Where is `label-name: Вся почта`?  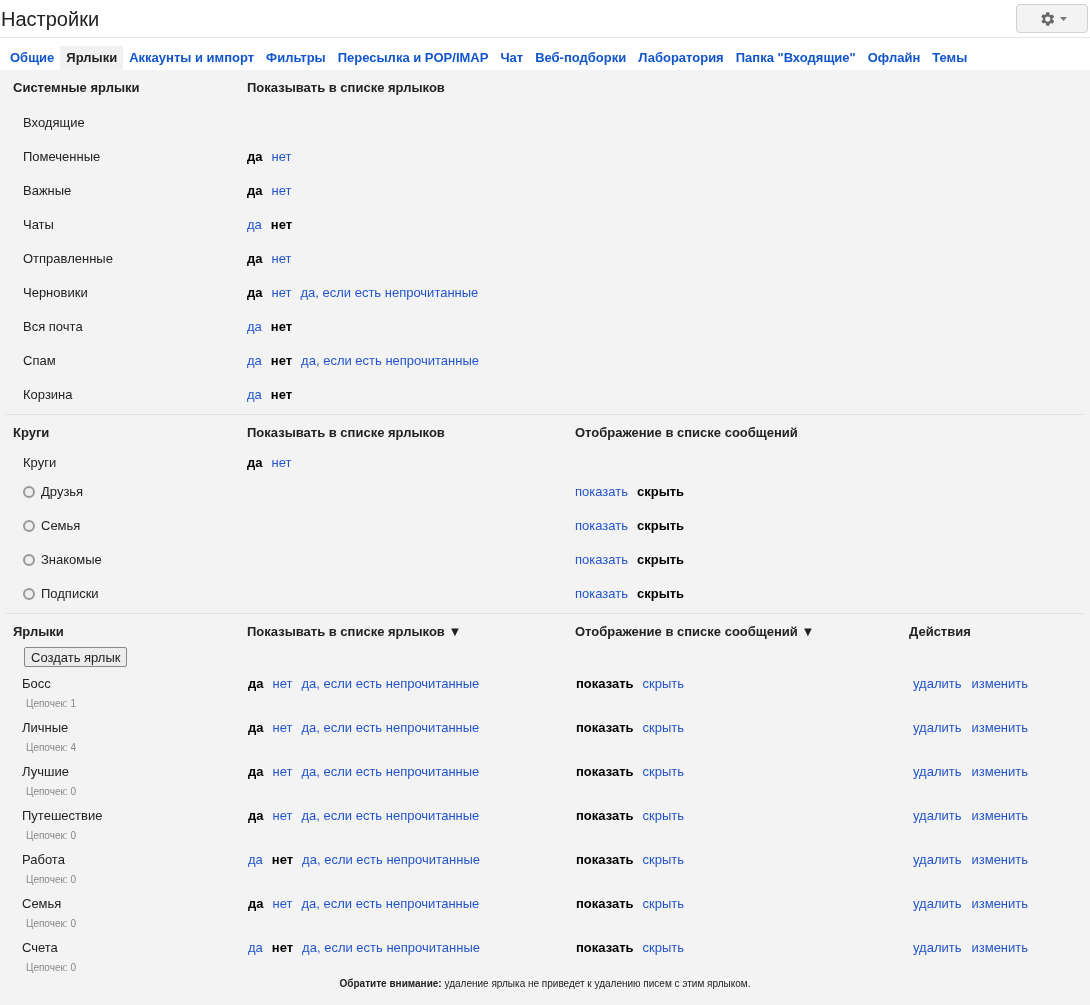 label-name: Вся почта is located at coordinates (53, 327).